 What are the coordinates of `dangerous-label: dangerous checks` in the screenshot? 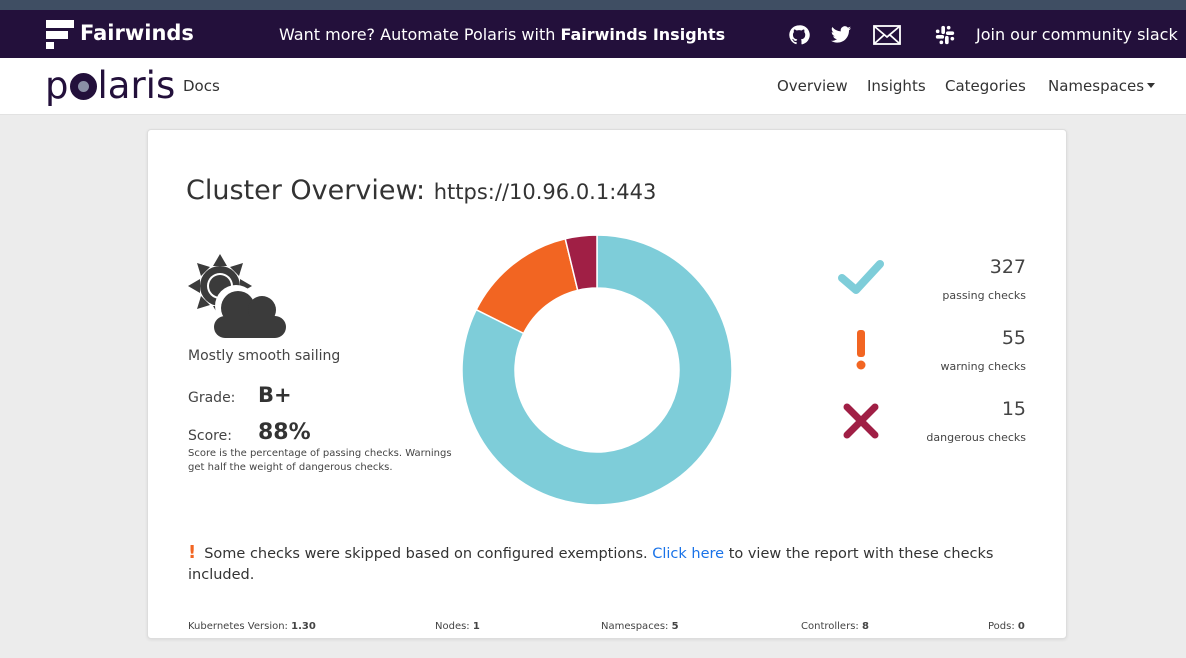 It's located at (976, 437).